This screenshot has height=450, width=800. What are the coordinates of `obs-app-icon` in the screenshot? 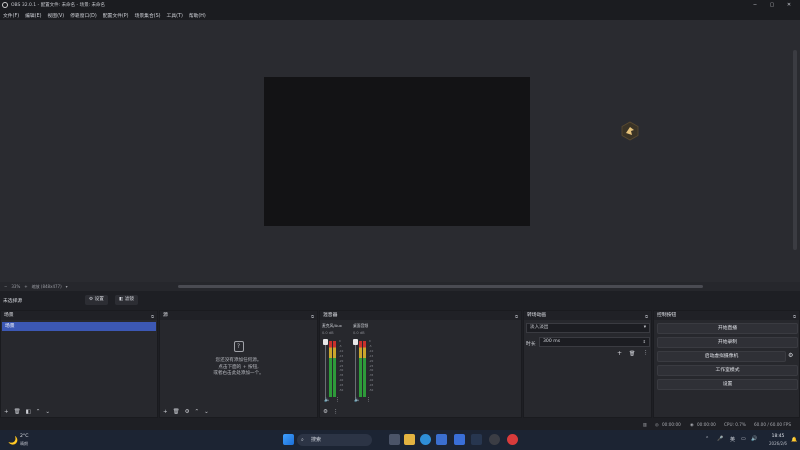 It's located at (5, 5).